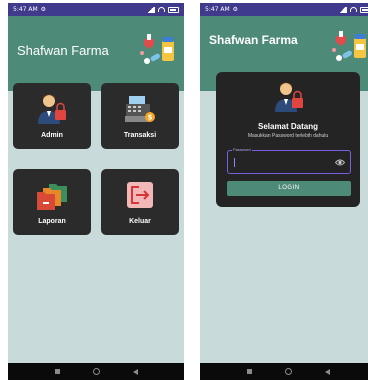 The height and width of the screenshot is (383, 368). Describe the element at coordinates (234, 162) in the screenshot. I see `text-cursor` at that location.